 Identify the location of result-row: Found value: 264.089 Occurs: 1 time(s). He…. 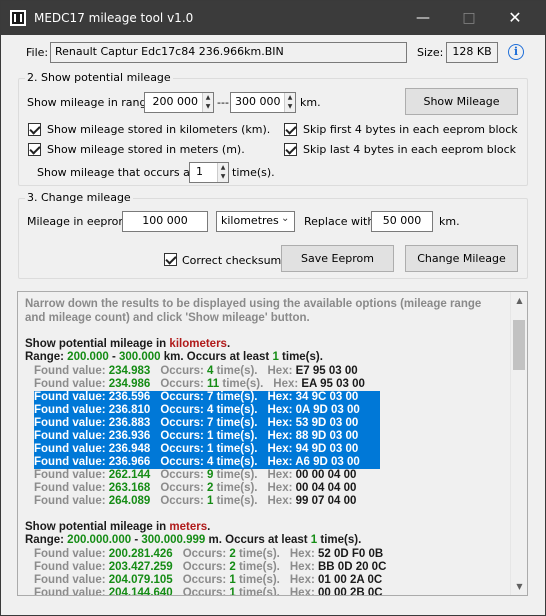
(195, 501).